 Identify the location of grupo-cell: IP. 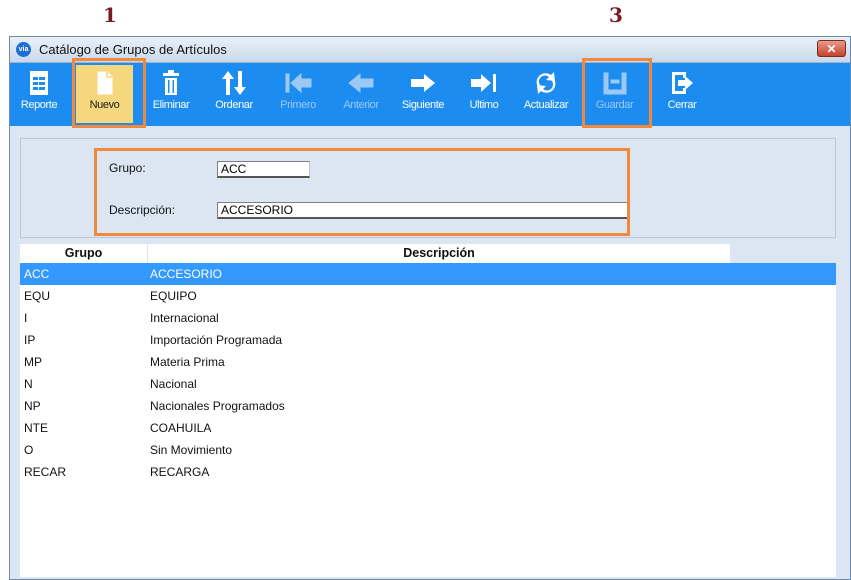
(30, 340).